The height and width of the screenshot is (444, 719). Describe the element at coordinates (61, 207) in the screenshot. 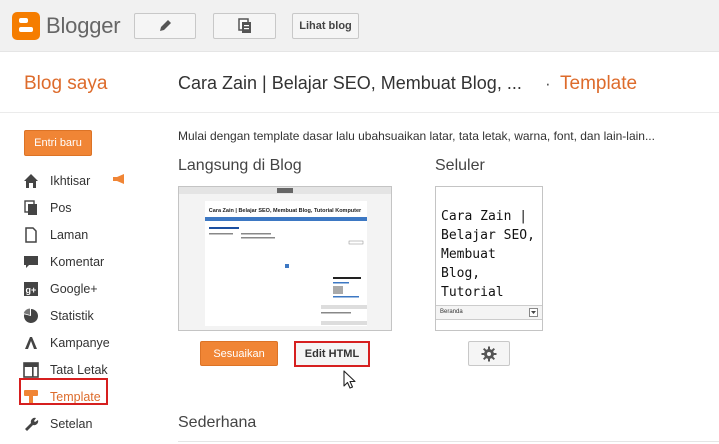

I see `sidebar-item-label: Pos` at that location.